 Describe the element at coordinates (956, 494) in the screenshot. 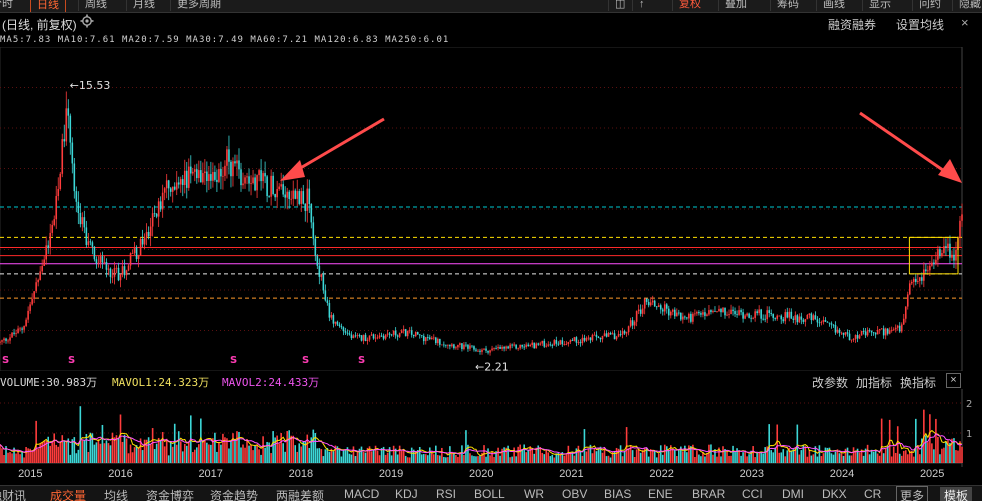

I see `indicator-tab-20: 模板` at that location.